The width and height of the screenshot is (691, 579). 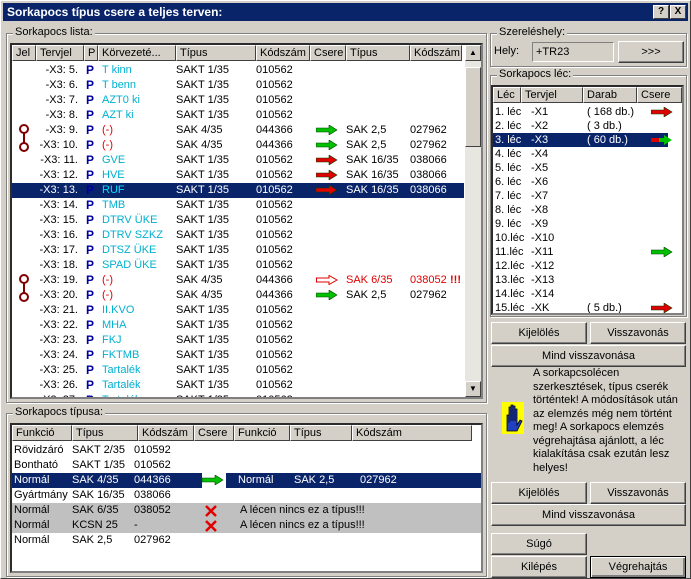 What do you see at coordinates (91, 53) in the screenshot?
I see `column-header: P` at bounding box center [91, 53].